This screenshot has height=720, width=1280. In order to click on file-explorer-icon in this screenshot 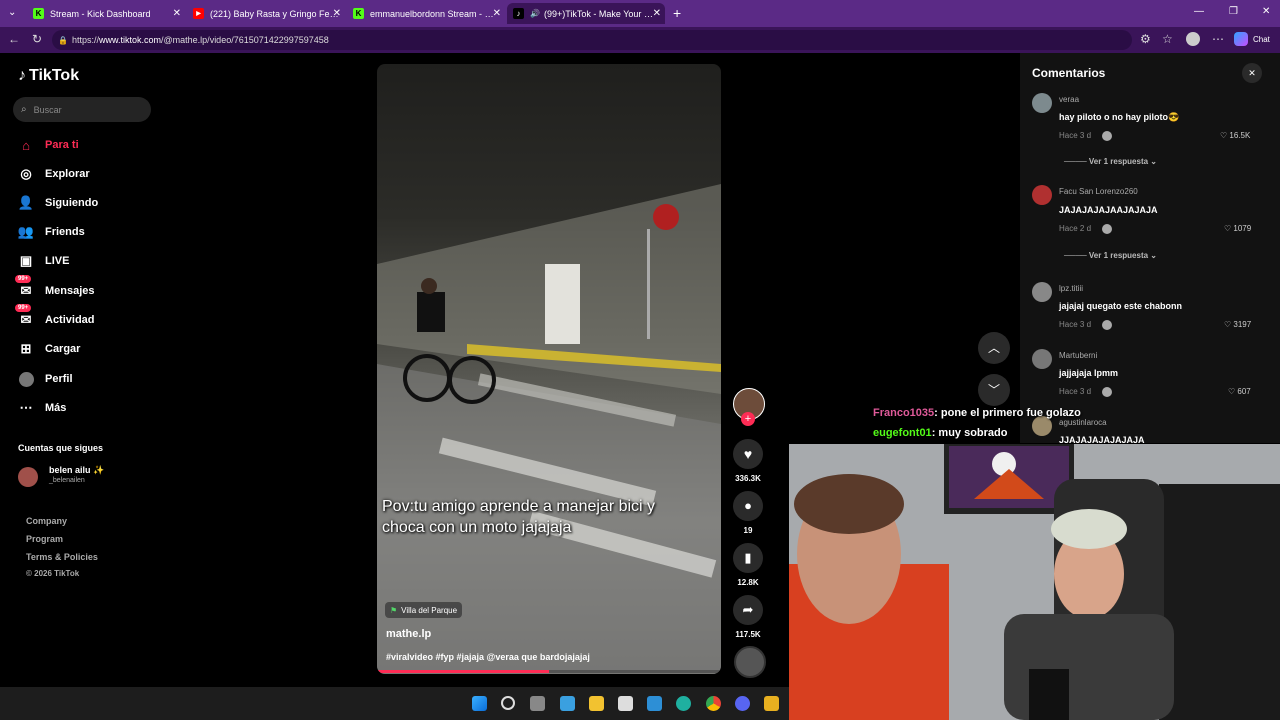, I will do `click(596, 703)`.